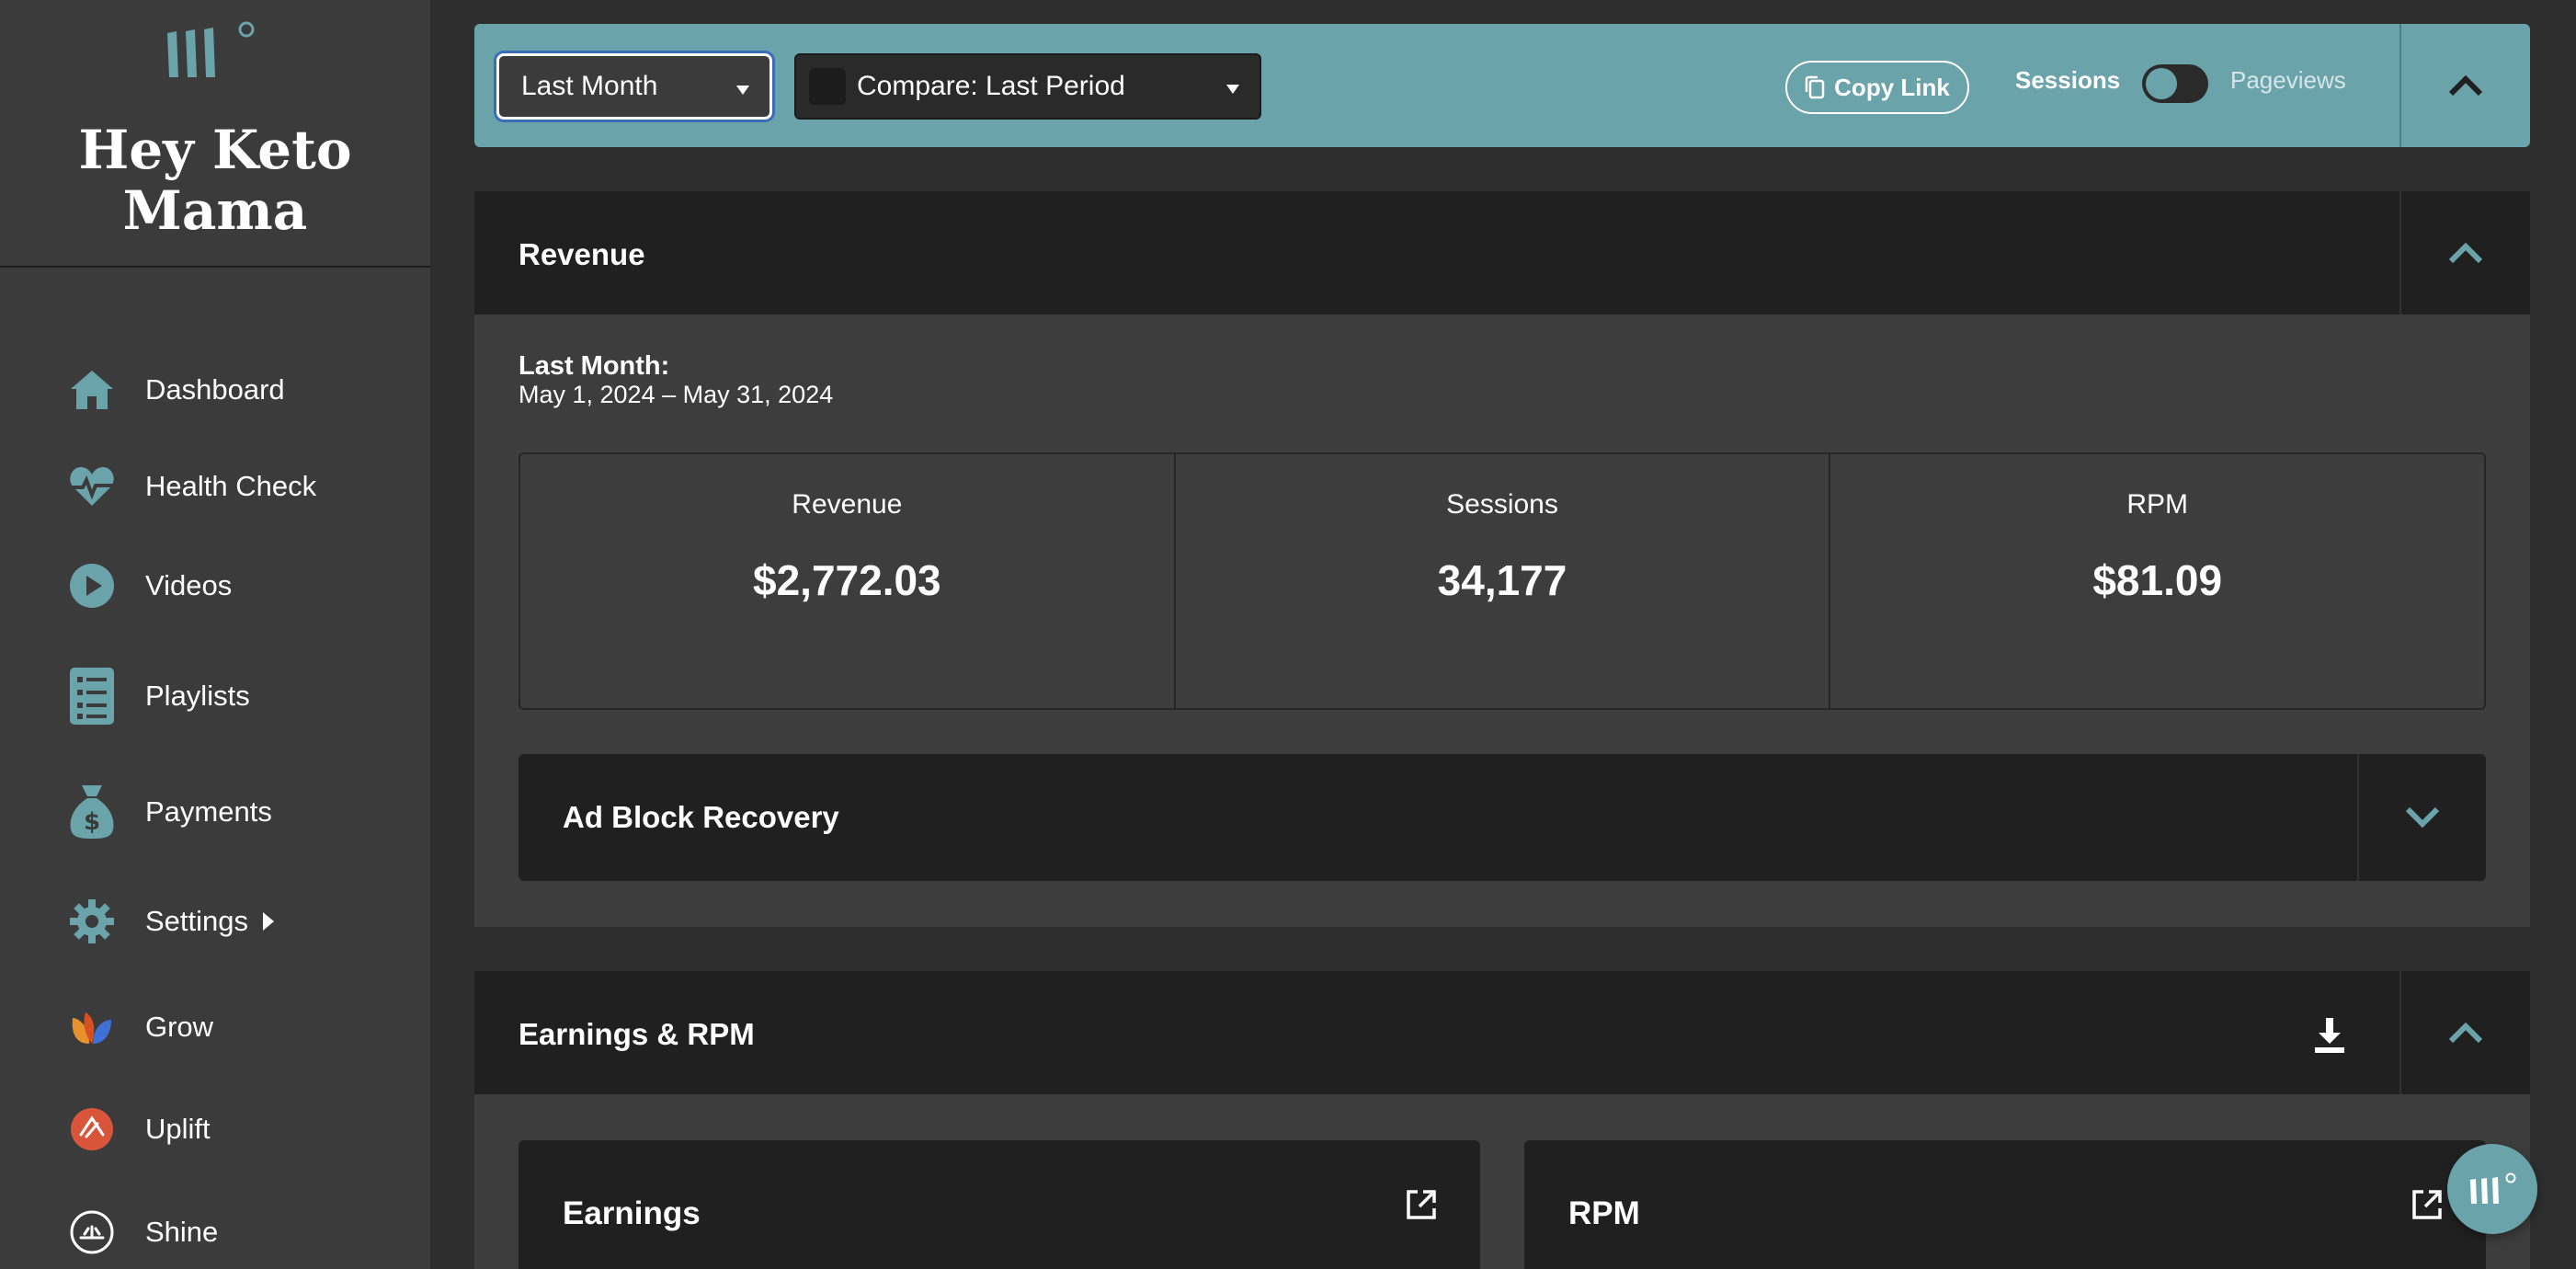  I want to click on sidebar-item-label: Playlists, so click(197, 696).